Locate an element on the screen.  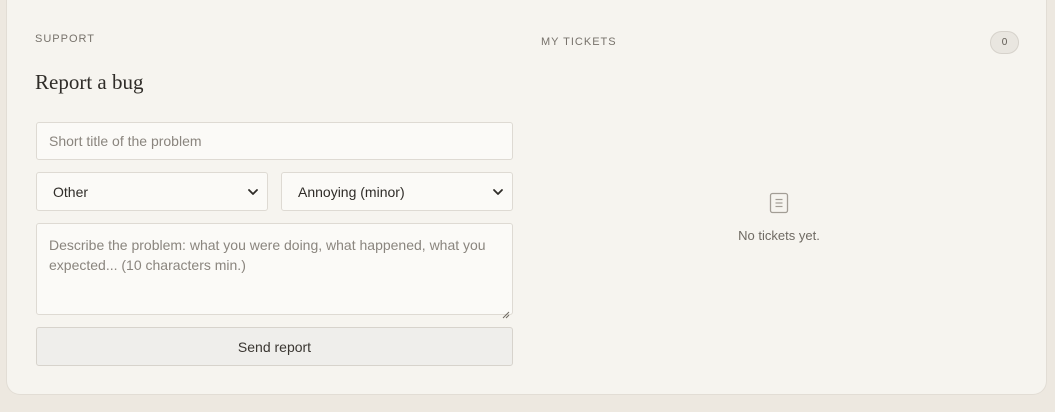
severity-select: Annoying (minor) is located at coordinates (397, 191).